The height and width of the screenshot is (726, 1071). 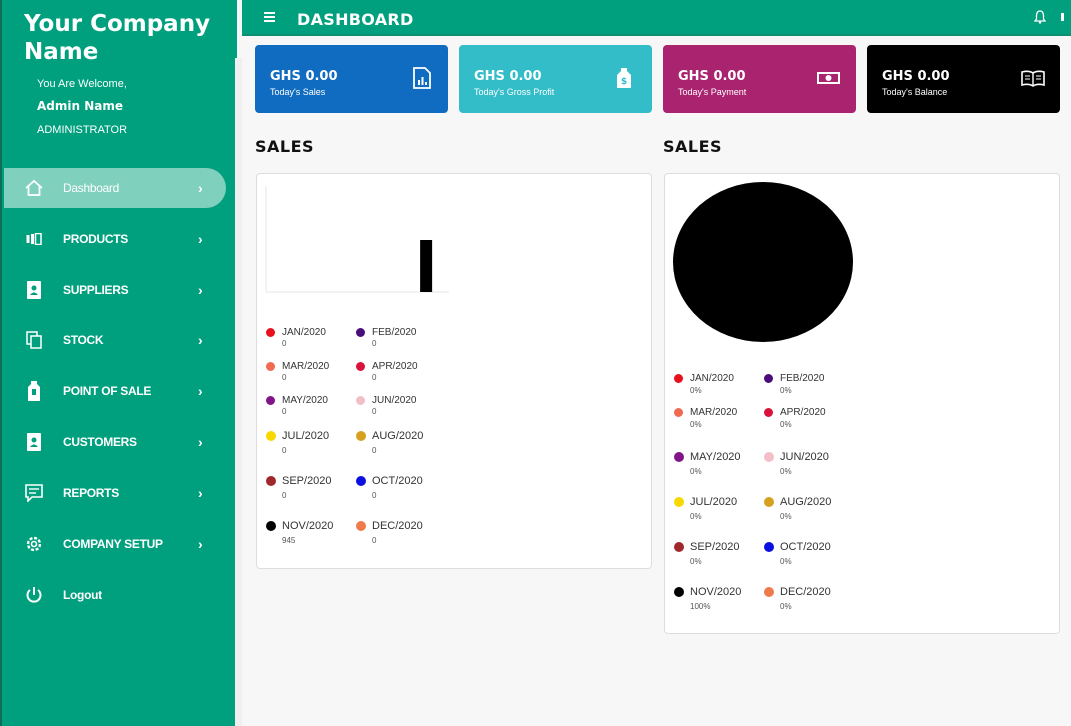 What do you see at coordinates (693, 146) in the screenshot?
I see `sales-pie-title: SALES` at bounding box center [693, 146].